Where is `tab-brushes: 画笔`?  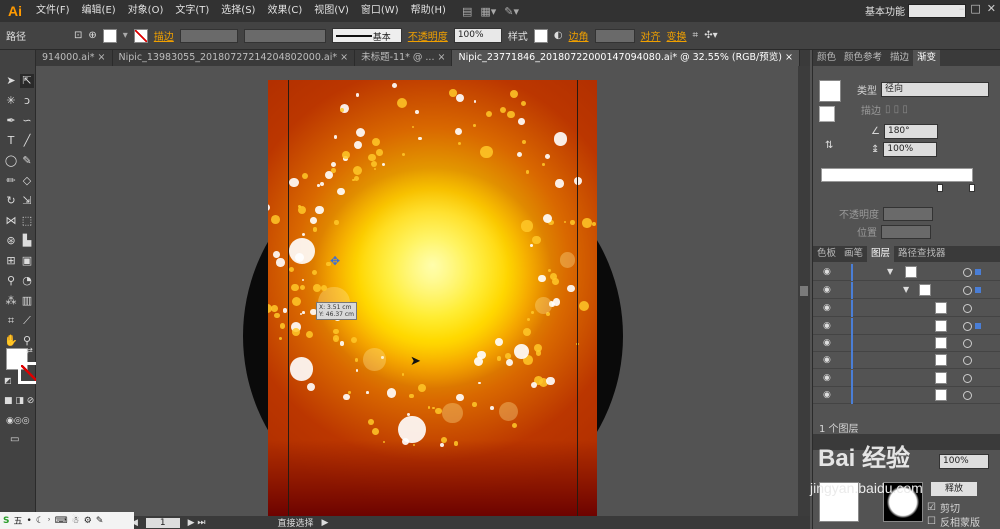
tab-brushes: 画笔 is located at coordinates (853, 254).